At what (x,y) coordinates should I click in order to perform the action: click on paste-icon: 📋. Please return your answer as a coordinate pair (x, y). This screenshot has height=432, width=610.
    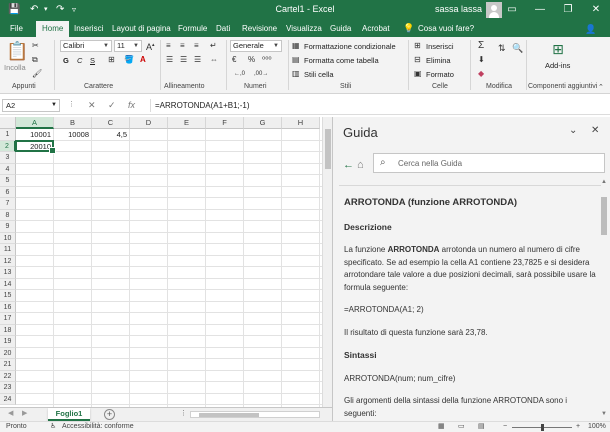
    Looking at the image, I should click on (17, 51).